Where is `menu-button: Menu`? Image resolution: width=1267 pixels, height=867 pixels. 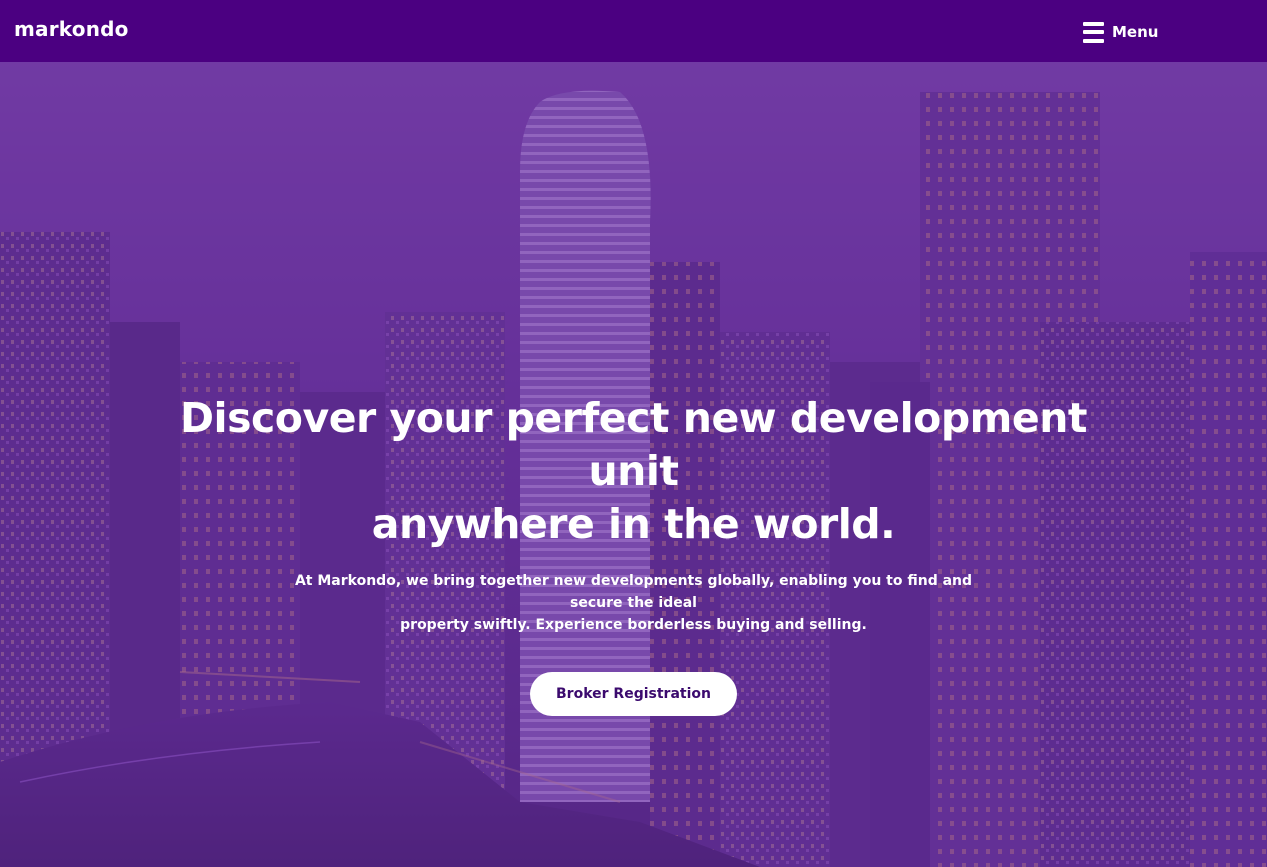 menu-button: Menu is located at coordinates (1120, 32).